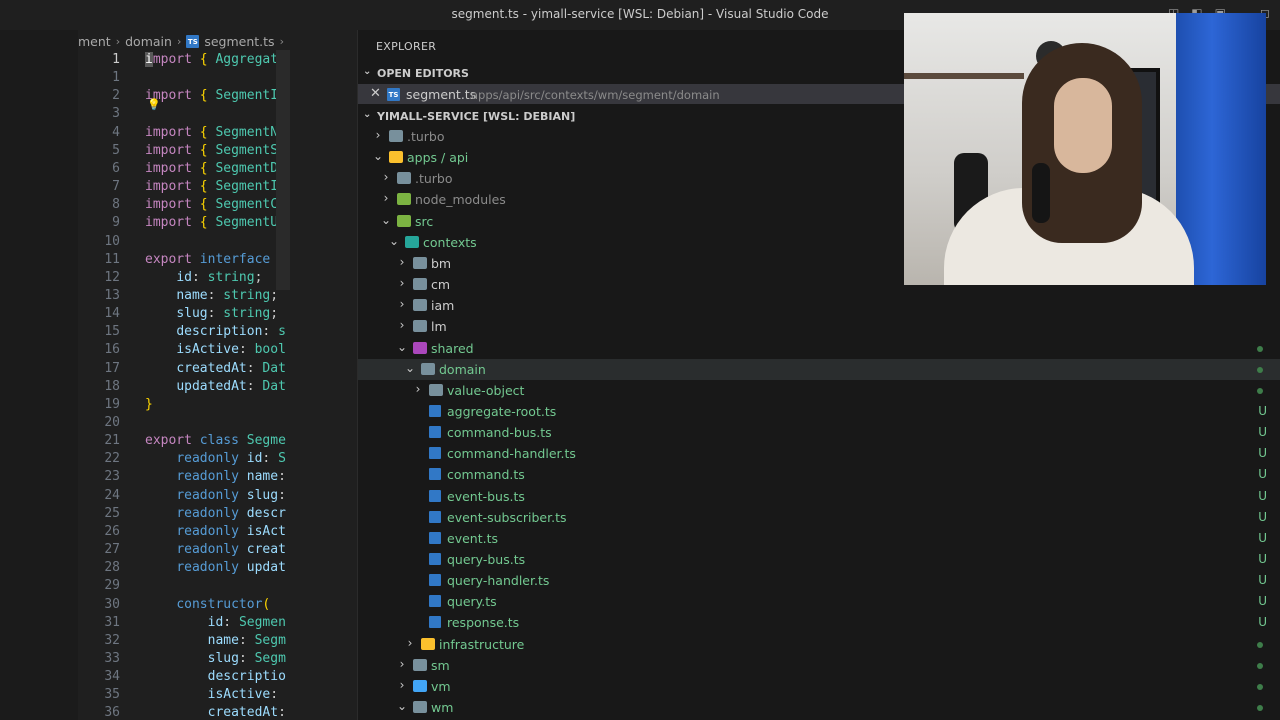  What do you see at coordinates (184, 187) in the screenshot?
I see `code-line: 7 import { SegmentIs` at bounding box center [184, 187].